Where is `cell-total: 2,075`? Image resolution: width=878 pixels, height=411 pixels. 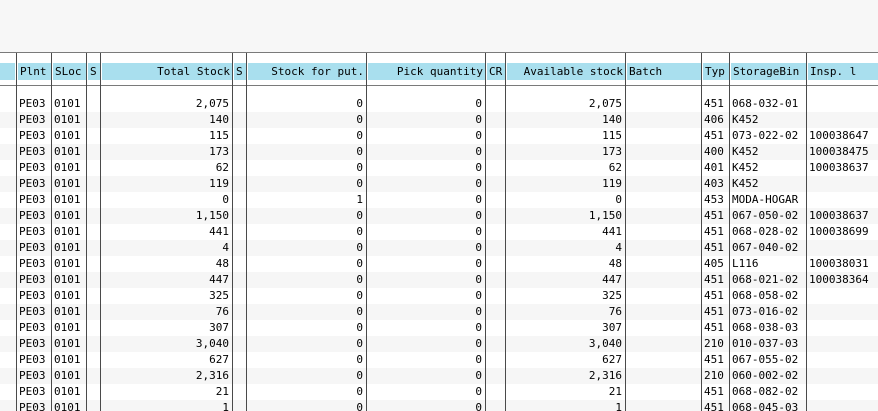
cell-total: 2,075 is located at coordinates (166, 104).